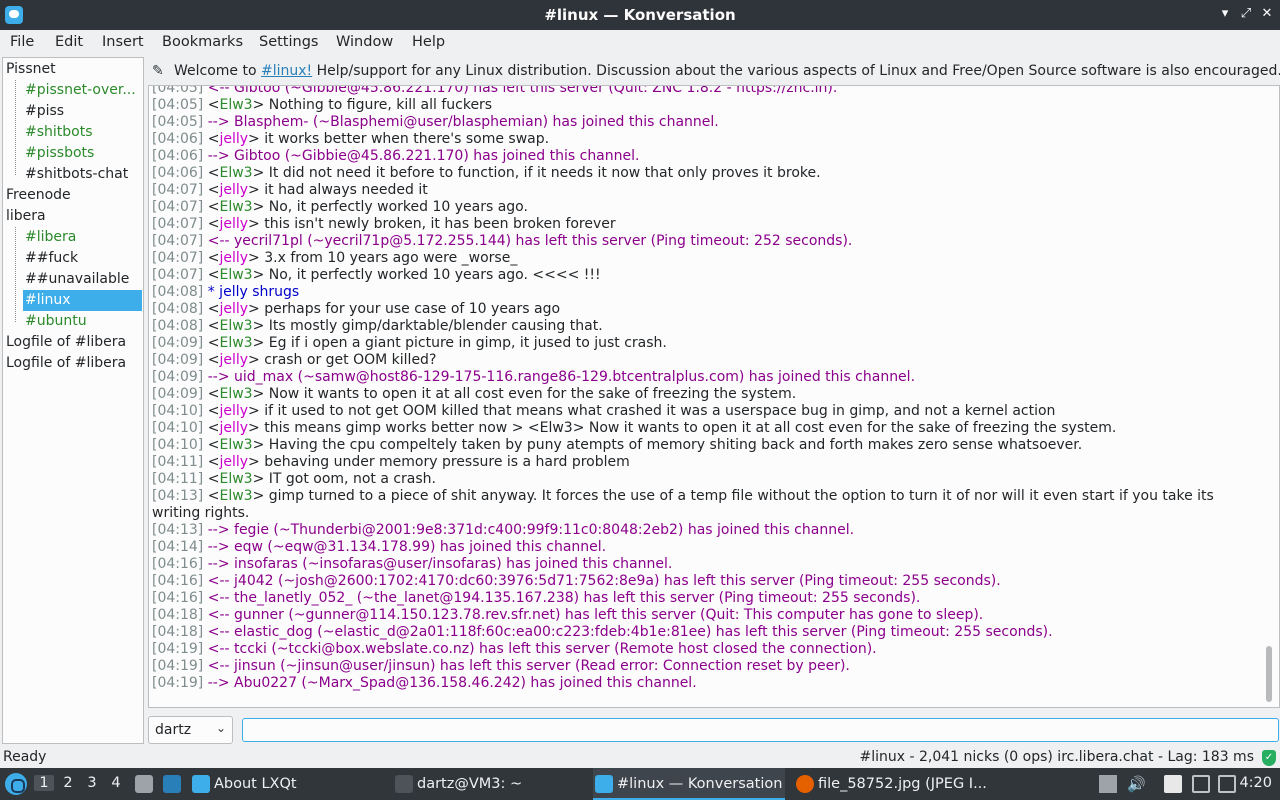 This screenshot has height=800, width=1280. I want to click on tree-channel-pissbots: #pissbots, so click(83, 153).